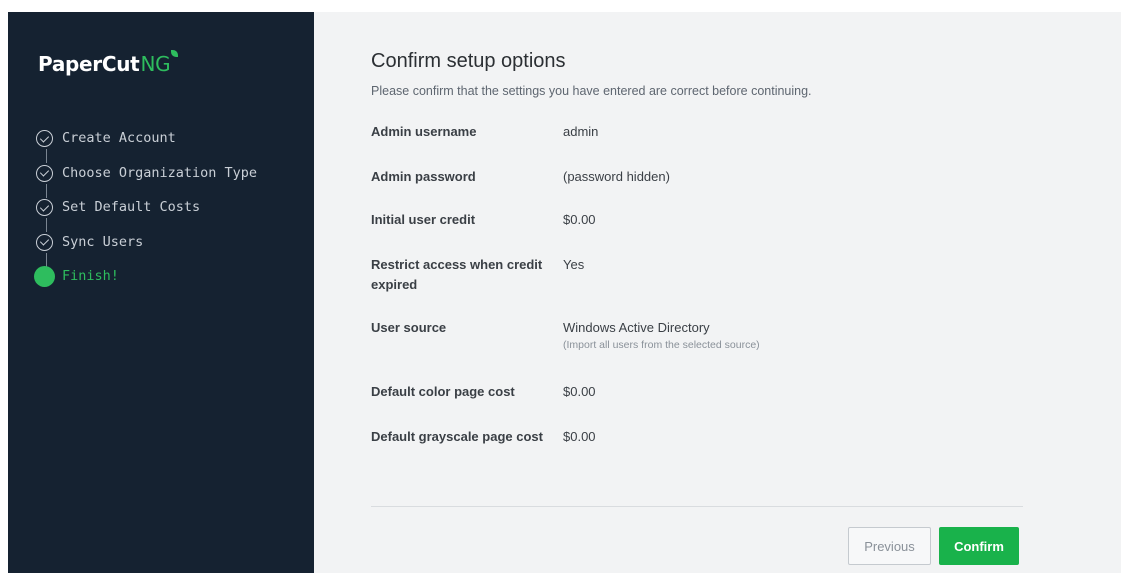 Image resolution: width=1129 pixels, height=573 pixels. What do you see at coordinates (146, 249) in the screenshot?
I see `step-sync-users: Sync Users` at bounding box center [146, 249].